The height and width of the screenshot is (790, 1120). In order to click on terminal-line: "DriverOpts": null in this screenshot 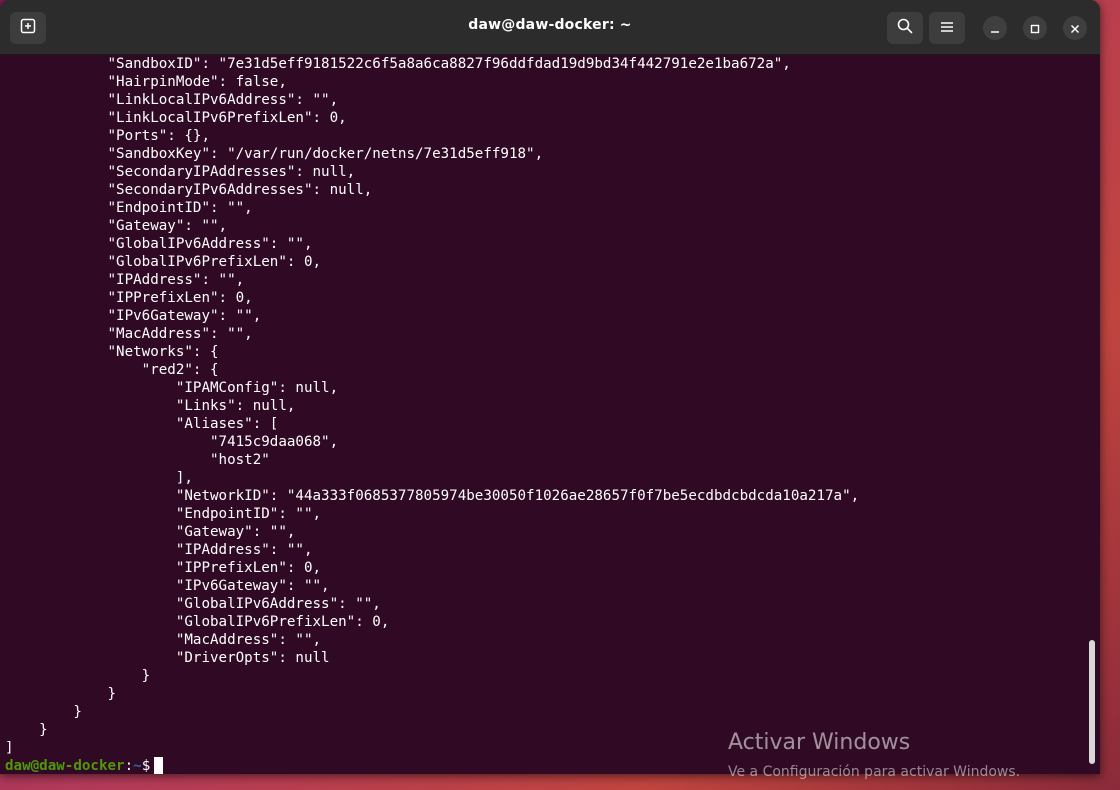, I will do `click(167, 658)`.